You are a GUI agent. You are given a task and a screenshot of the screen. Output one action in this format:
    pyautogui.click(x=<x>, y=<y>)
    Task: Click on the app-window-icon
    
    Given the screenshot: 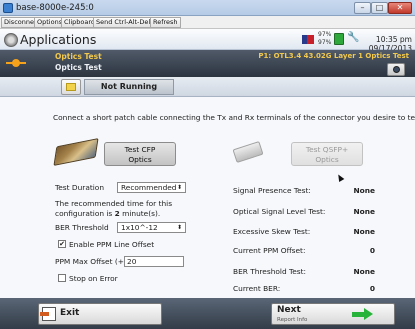 What is the action you would take?
    pyautogui.click(x=8, y=8)
    